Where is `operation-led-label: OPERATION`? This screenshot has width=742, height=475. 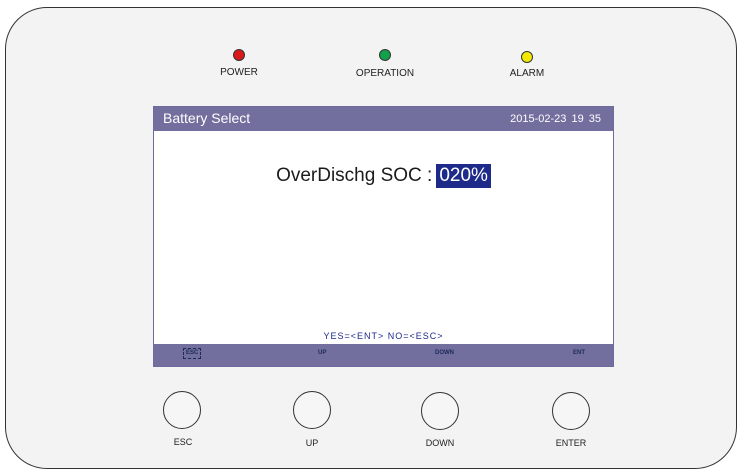 operation-led-label: OPERATION is located at coordinates (385, 73).